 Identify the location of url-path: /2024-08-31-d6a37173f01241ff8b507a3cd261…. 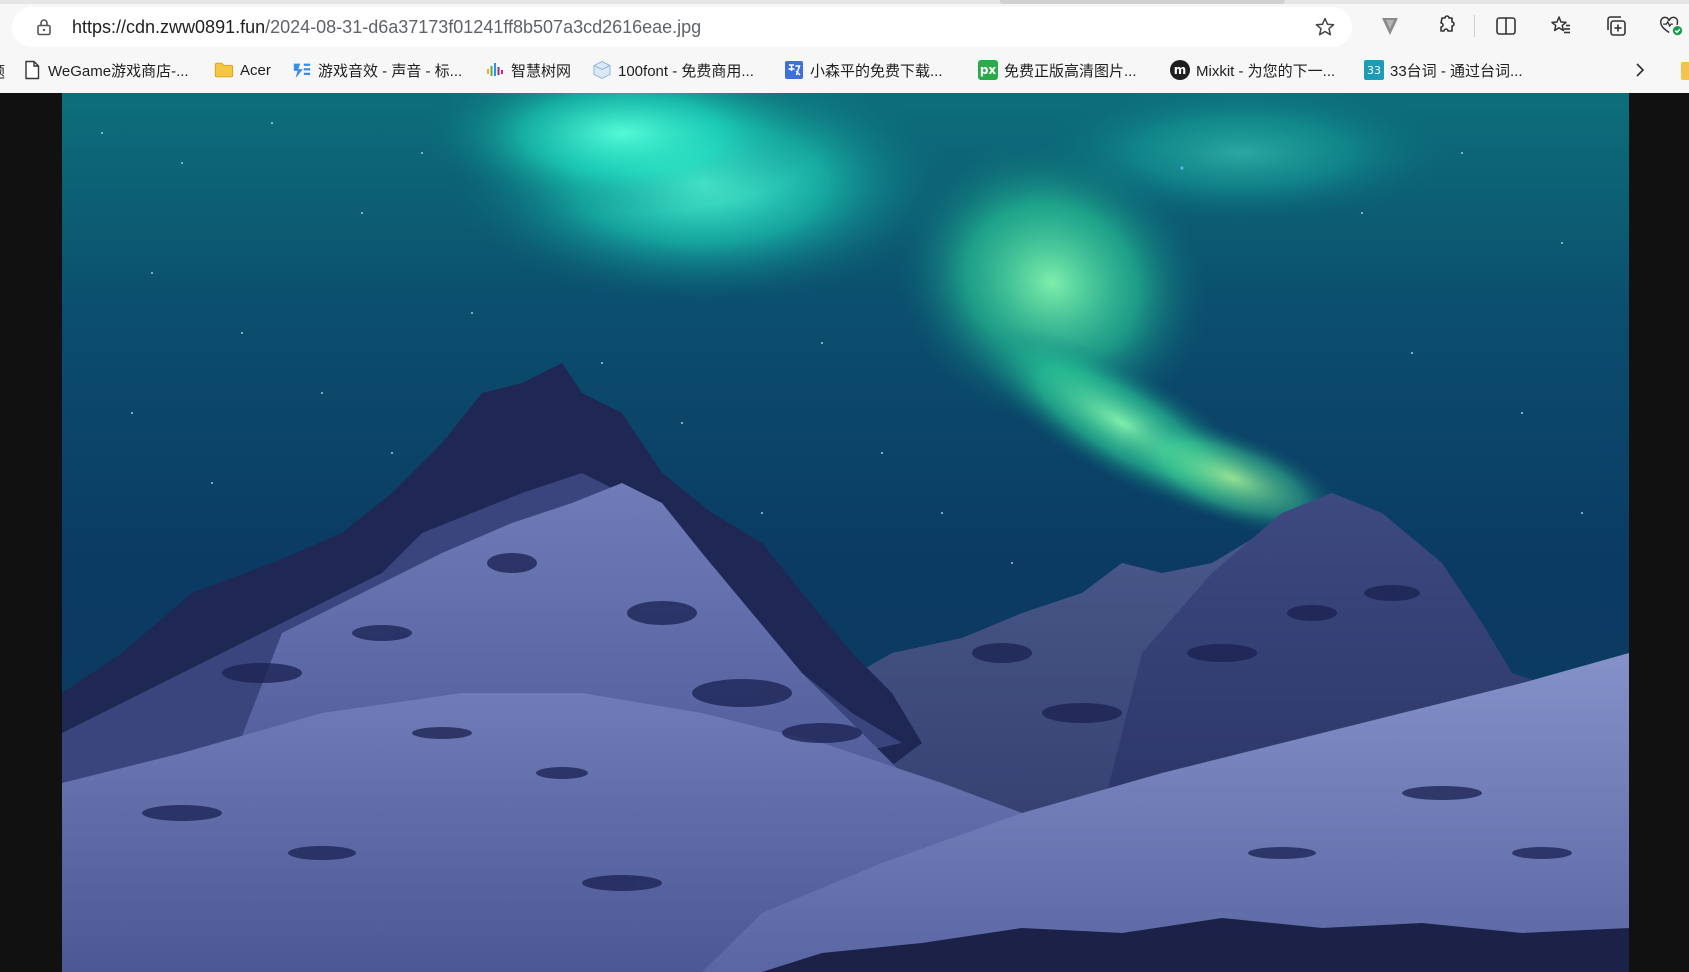
(483, 27).